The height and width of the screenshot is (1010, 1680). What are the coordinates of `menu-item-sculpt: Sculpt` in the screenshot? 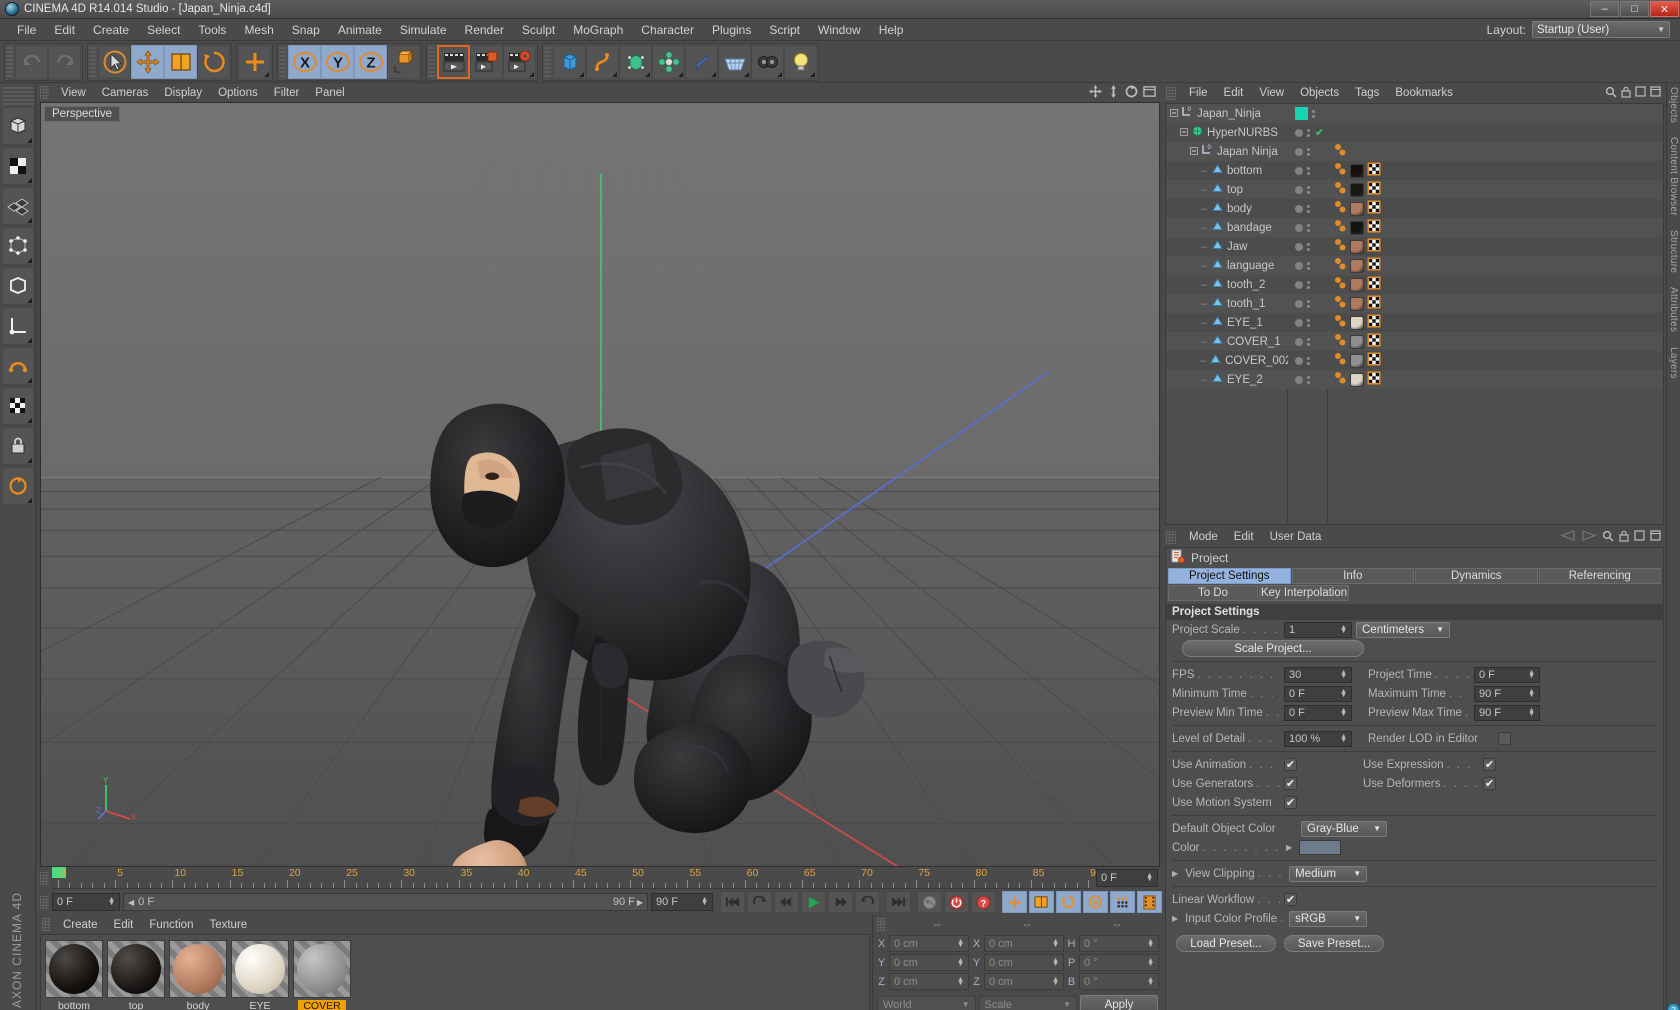 It's located at (538, 30).